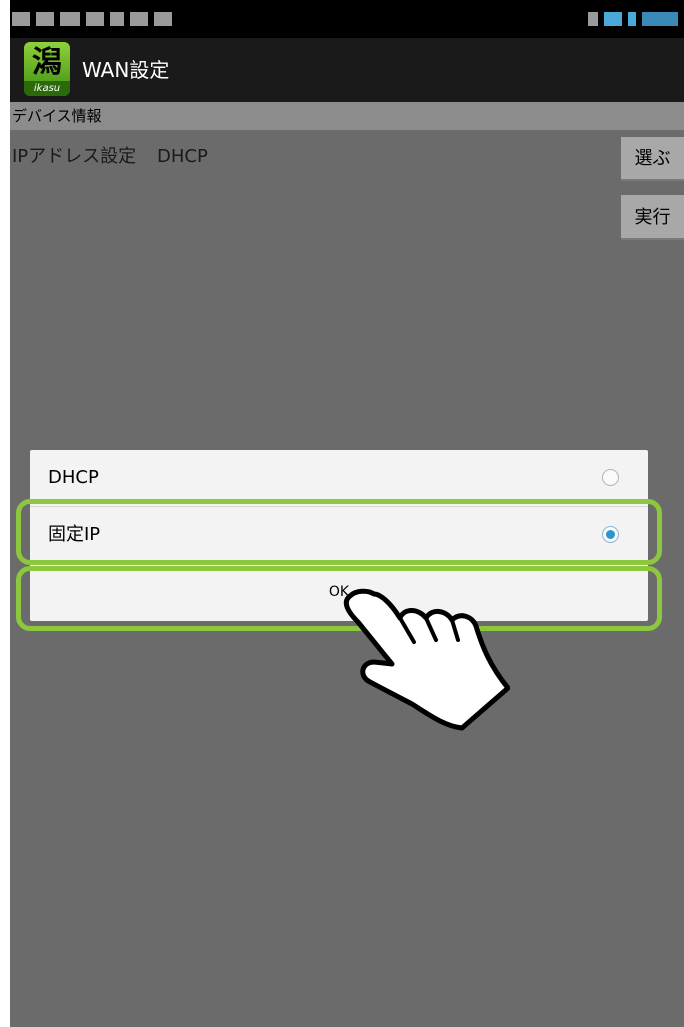  I want to click on radio-selected-icon, so click(610, 534).